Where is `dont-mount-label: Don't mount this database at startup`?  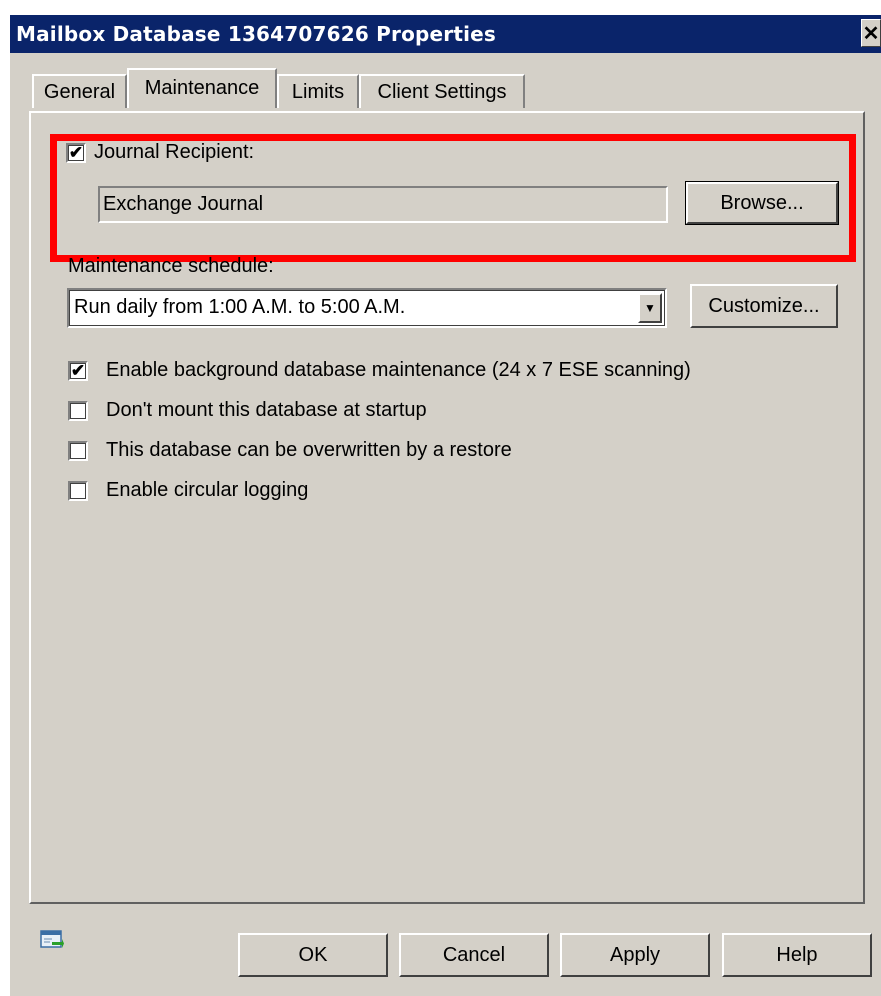 dont-mount-label: Don't mount this database at startup is located at coordinates (266, 410).